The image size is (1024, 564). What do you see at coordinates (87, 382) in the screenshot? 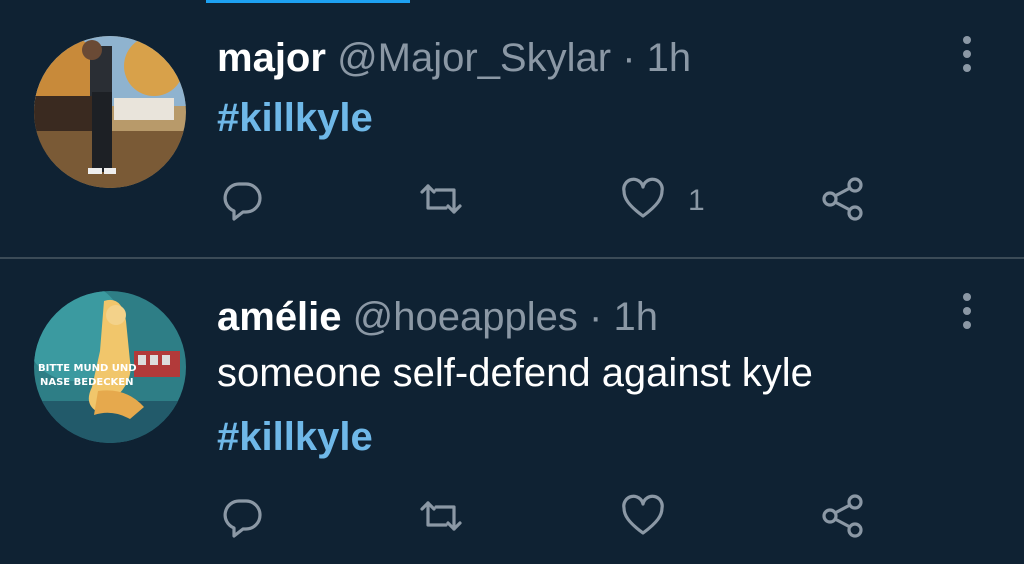
I see `avatar-text-line2: NASE BEDECKEN` at bounding box center [87, 382].